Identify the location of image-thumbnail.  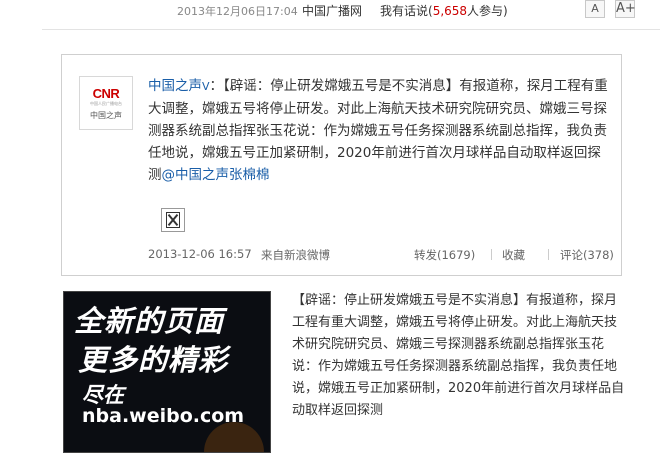
(173, 220).